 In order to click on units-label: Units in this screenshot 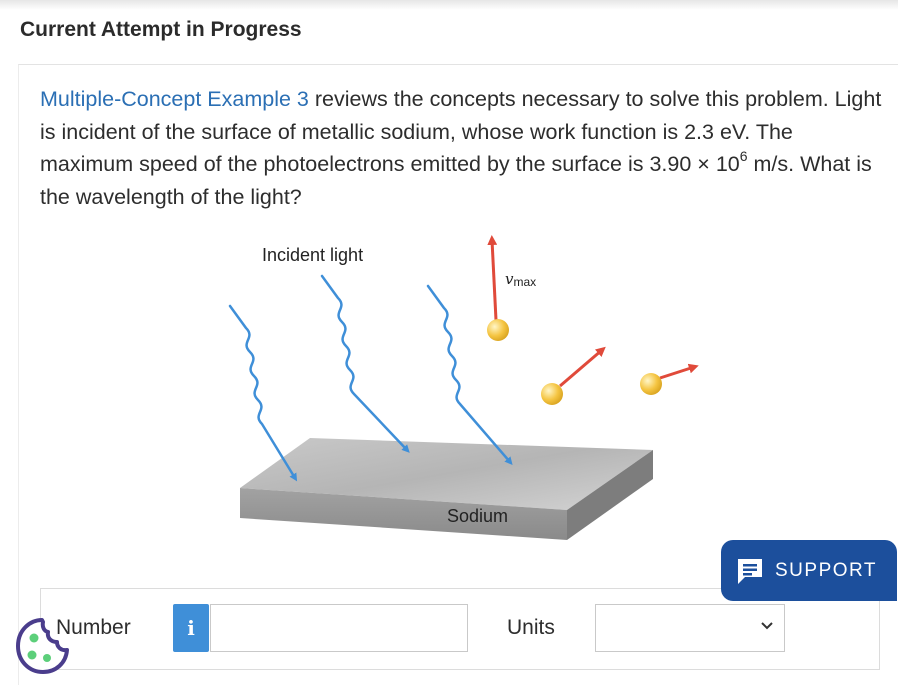, I will do `click(531, 627)`.